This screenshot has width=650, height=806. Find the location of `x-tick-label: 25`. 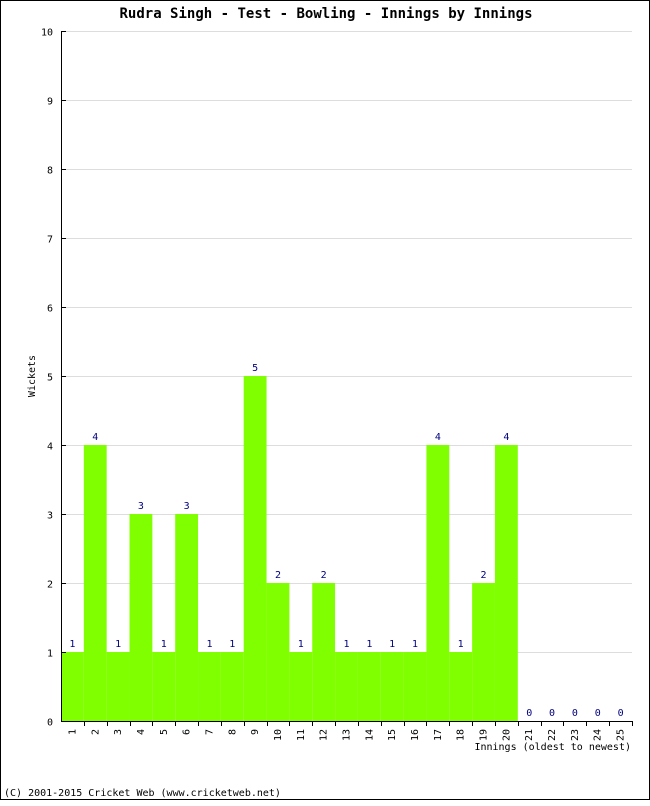

x-tick-label: 25 is located at coordinates (621, 735).